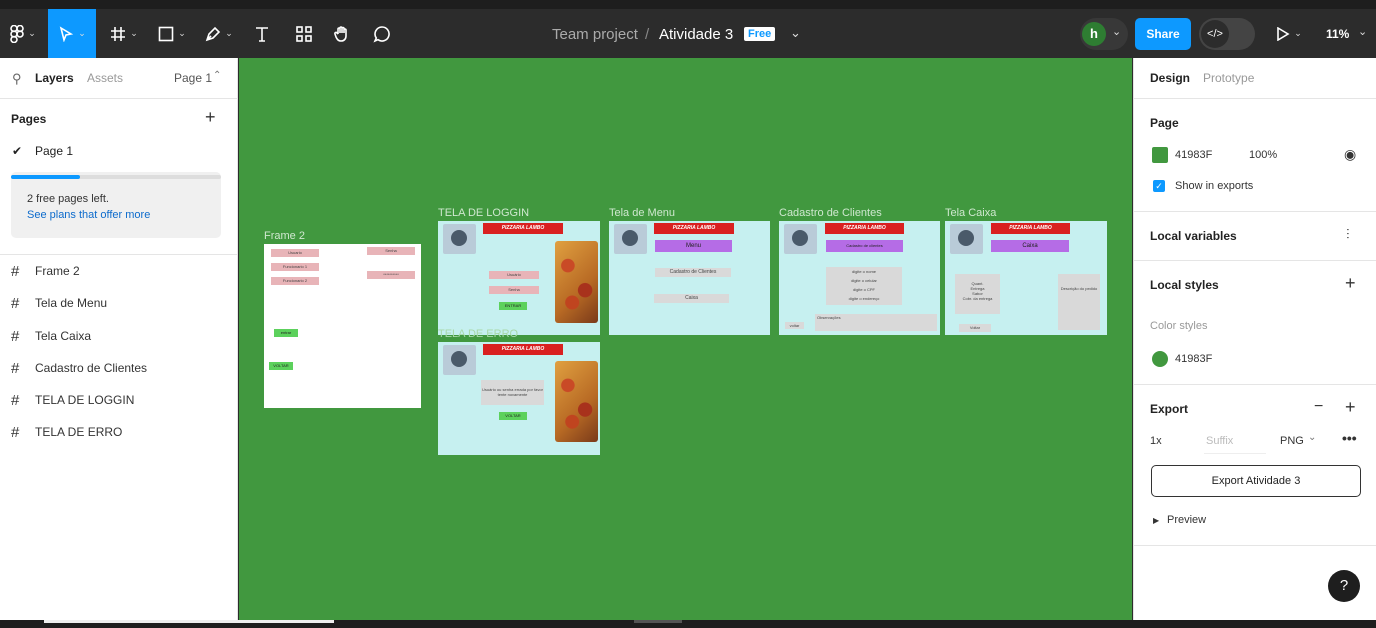  Describe the element at coordinates (210, 117) in the screenshot. I see `add-page-icon: +` at that location.